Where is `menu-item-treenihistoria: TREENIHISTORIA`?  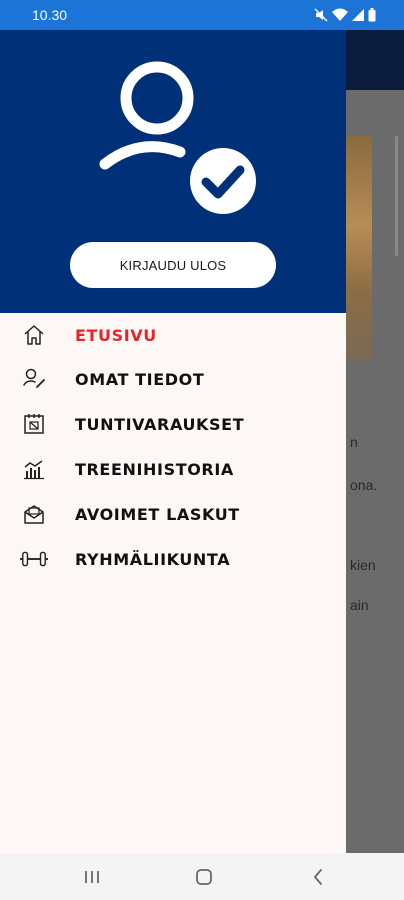 menu-item-treenihistoria: TREENIHISTORIA is located at coordinates (173, 469).